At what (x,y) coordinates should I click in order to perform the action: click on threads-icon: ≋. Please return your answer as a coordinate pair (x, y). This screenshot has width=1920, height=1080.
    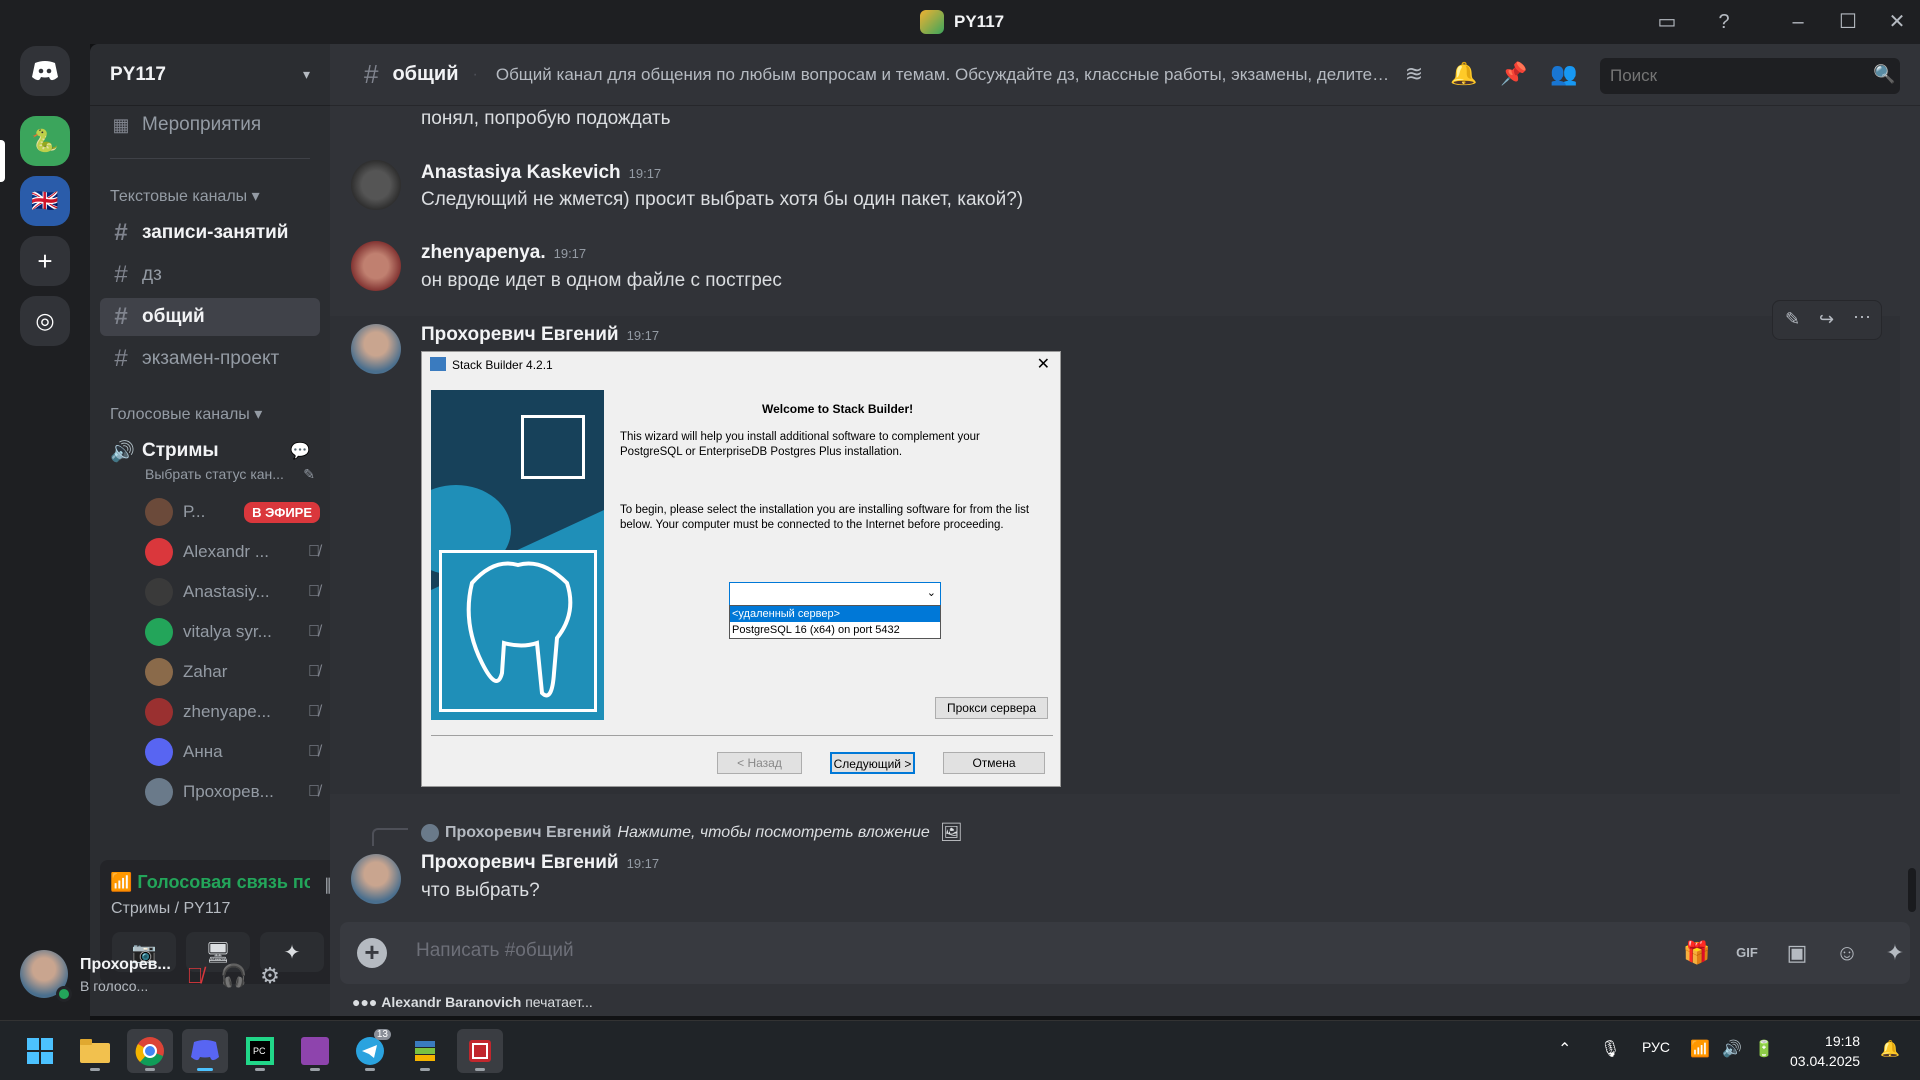
    Looking at the image, I should click on (1414, 75).